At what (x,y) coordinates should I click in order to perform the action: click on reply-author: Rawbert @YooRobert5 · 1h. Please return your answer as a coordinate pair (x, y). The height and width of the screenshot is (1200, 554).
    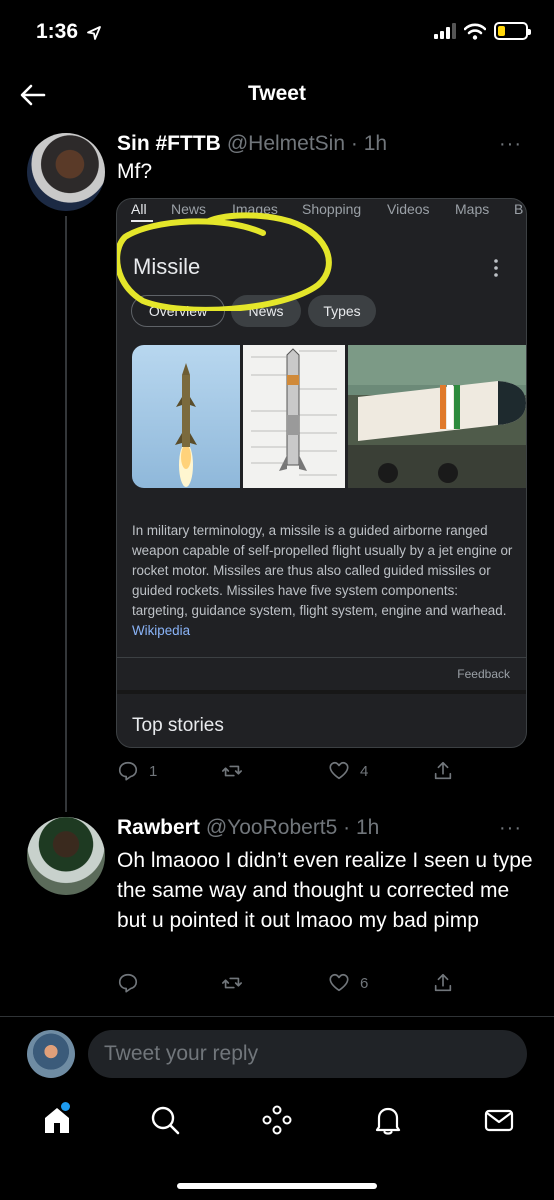
    Looking at the image, I should click on (248, 828).